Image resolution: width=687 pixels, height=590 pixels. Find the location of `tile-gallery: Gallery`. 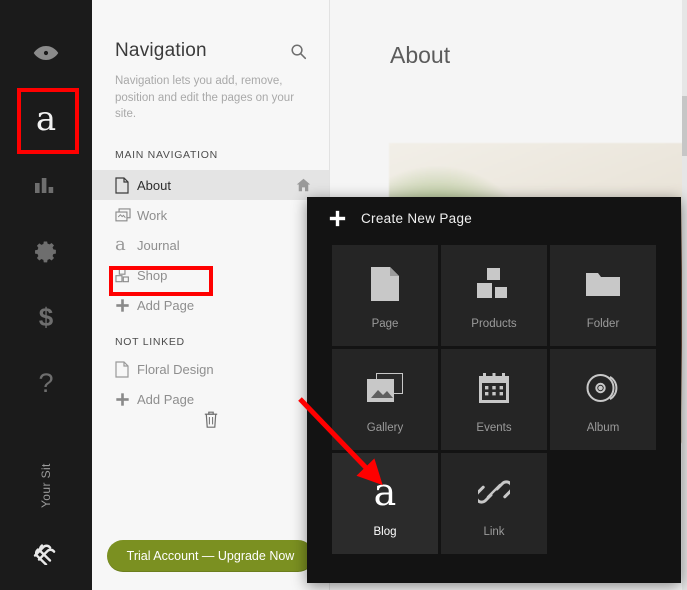

tile-gallery: Gallery is located at coordinates (385, 399).